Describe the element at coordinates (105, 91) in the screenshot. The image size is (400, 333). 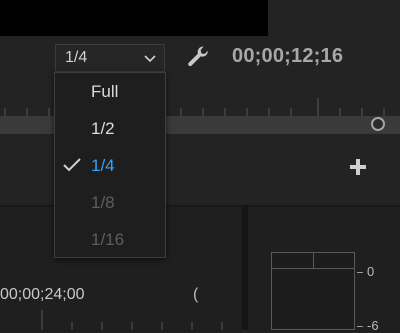
I see `menu-item-label: Full` at that location.